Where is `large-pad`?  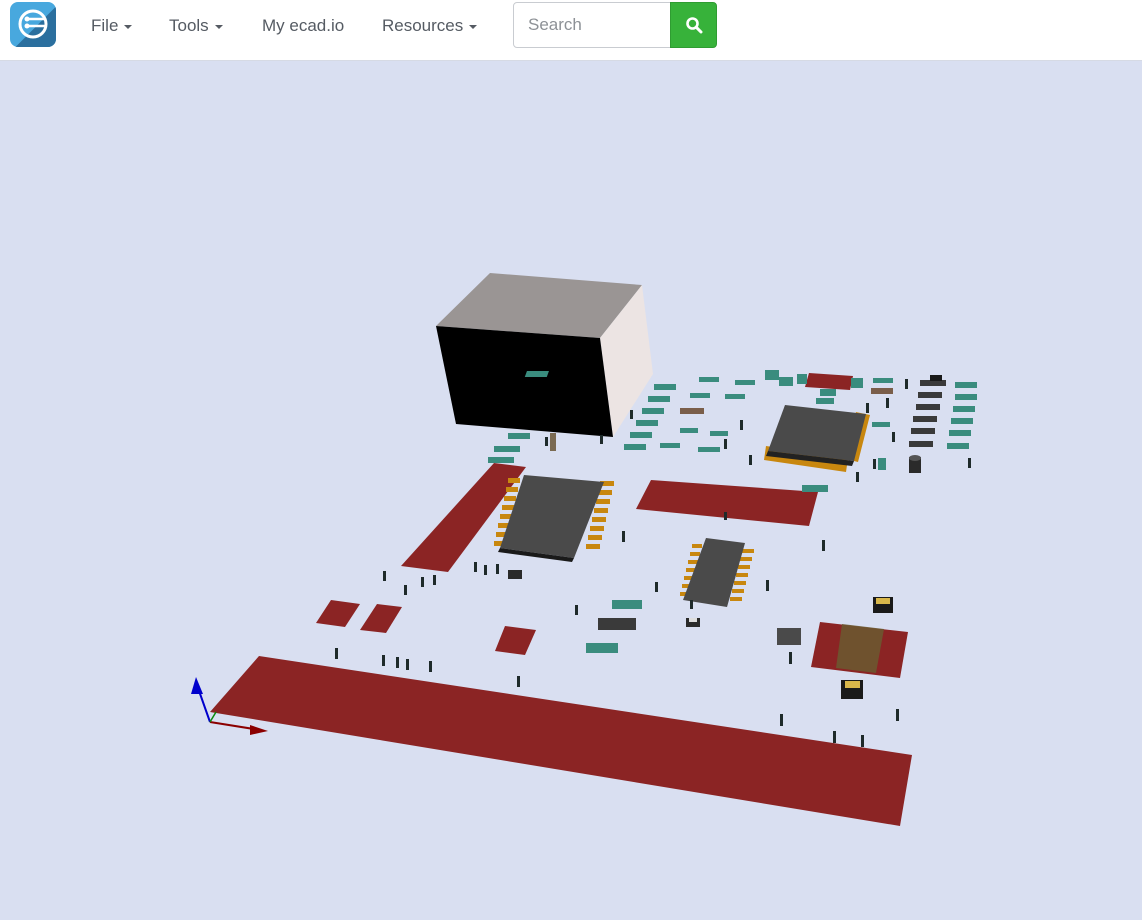 large-pad is located at coordinates (561, 741).